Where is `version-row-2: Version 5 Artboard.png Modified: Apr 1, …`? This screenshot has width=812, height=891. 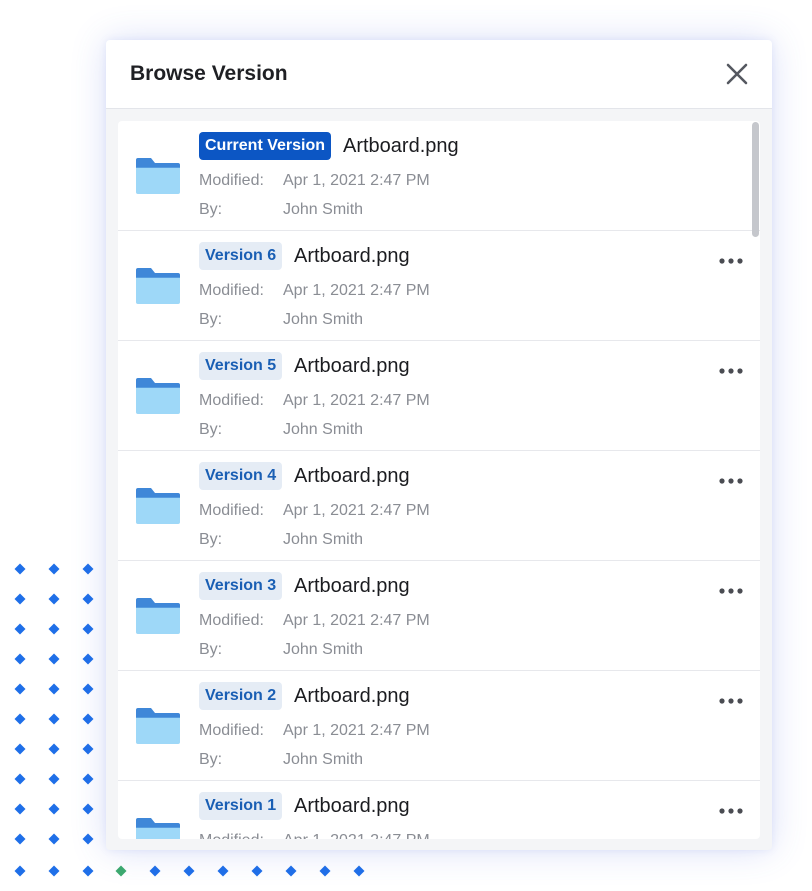
version-row-2: Version 5 Artboard.png Modified: Apr 1, … is located at coordinates (439, 396).